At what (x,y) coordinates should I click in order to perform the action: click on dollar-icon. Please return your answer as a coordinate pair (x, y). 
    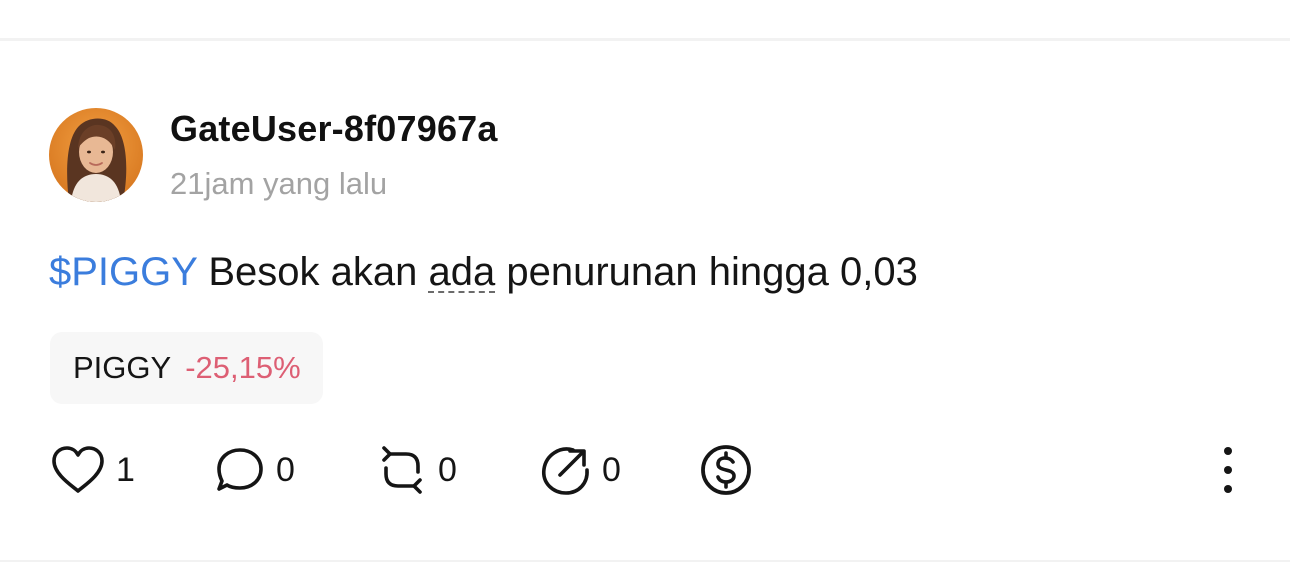
    Looking at the image, I should click on (726, 470).